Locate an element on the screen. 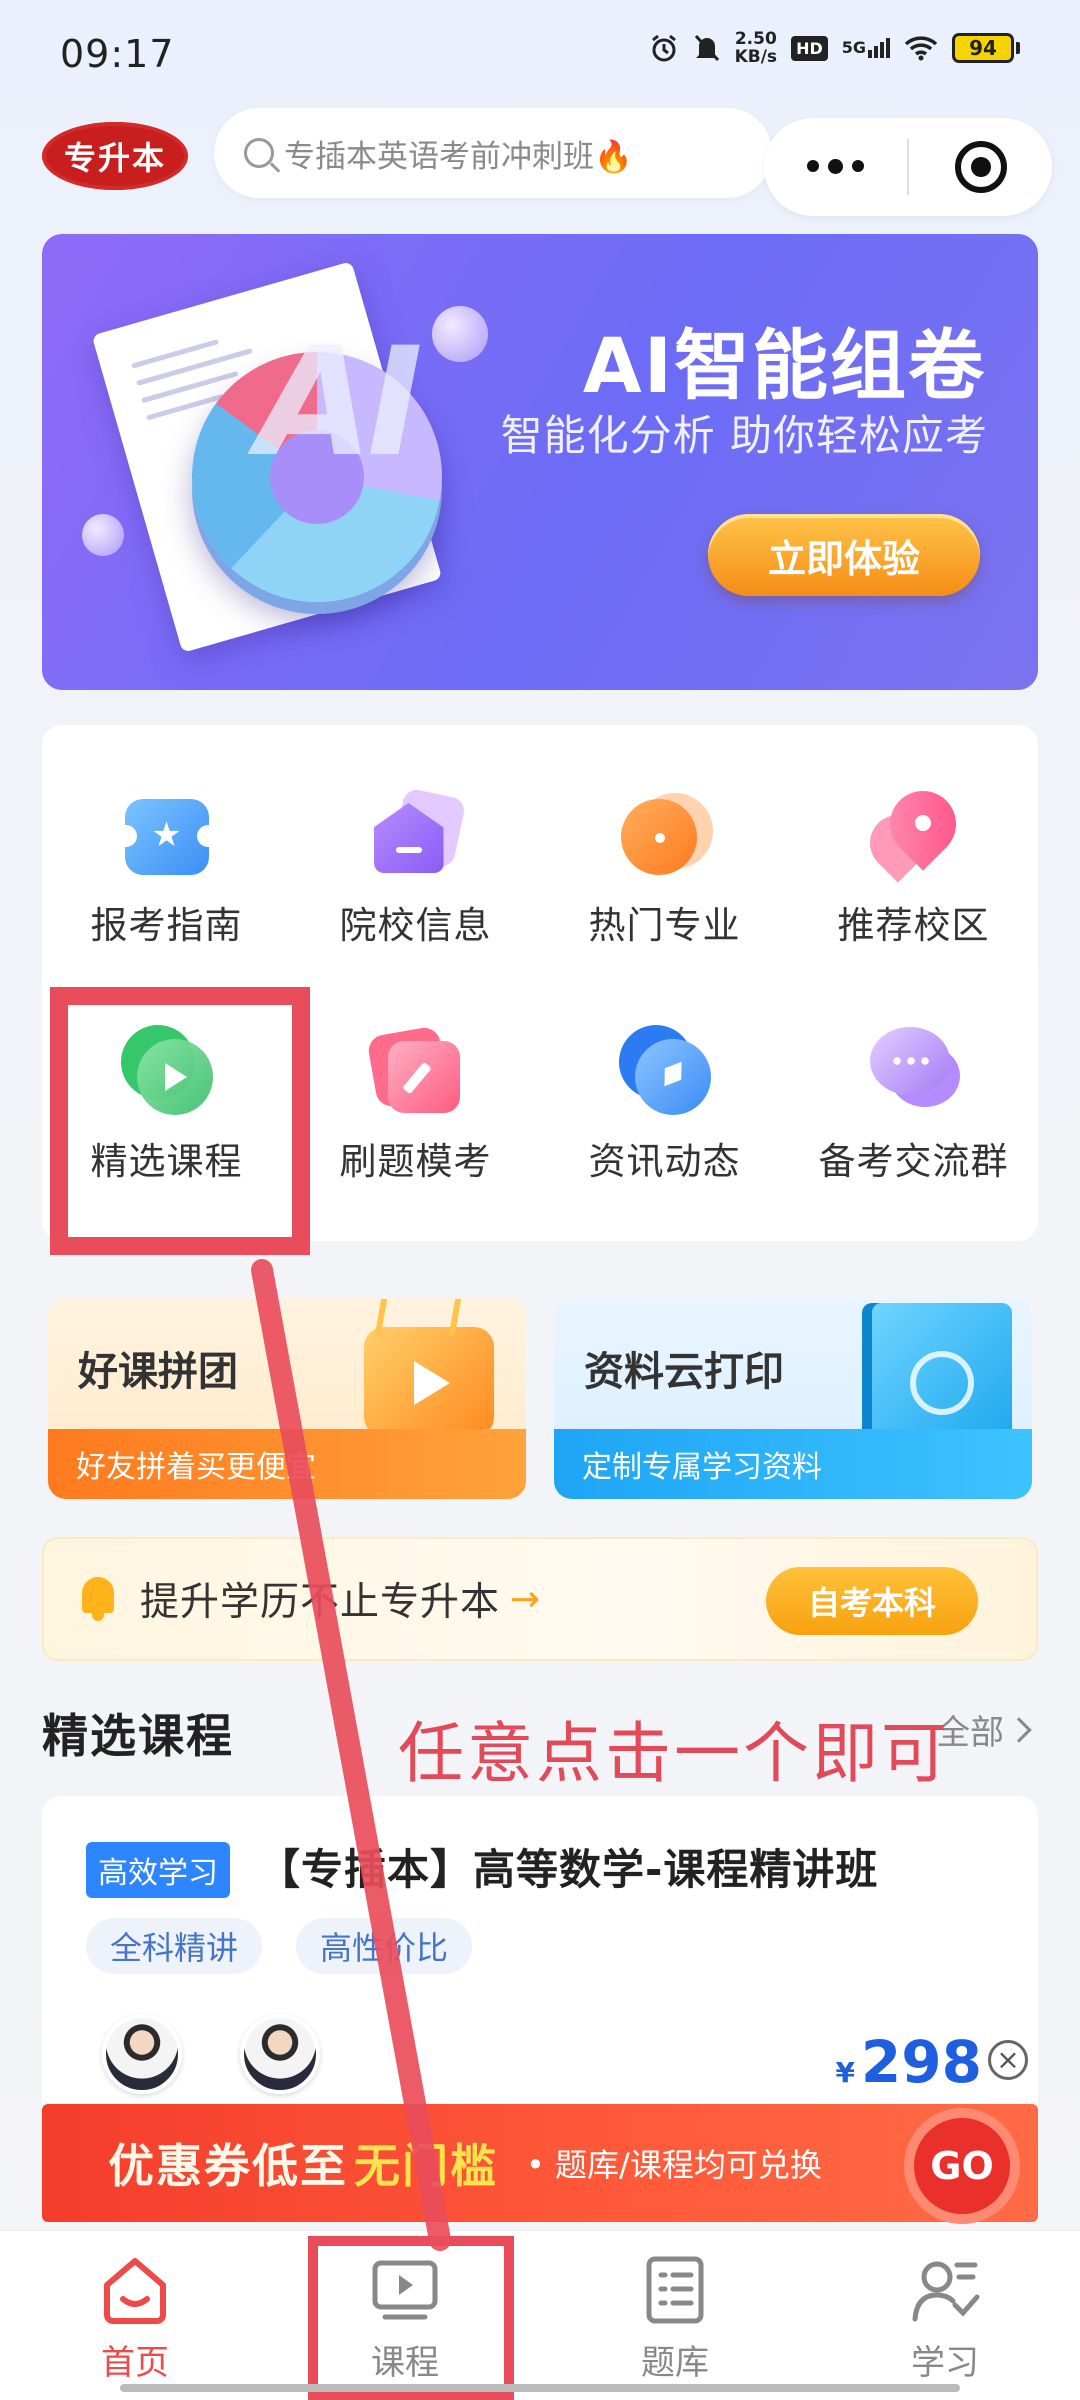  grid-item-exam-guide: ★ 报考指南 is located at coordinates (166, 867).